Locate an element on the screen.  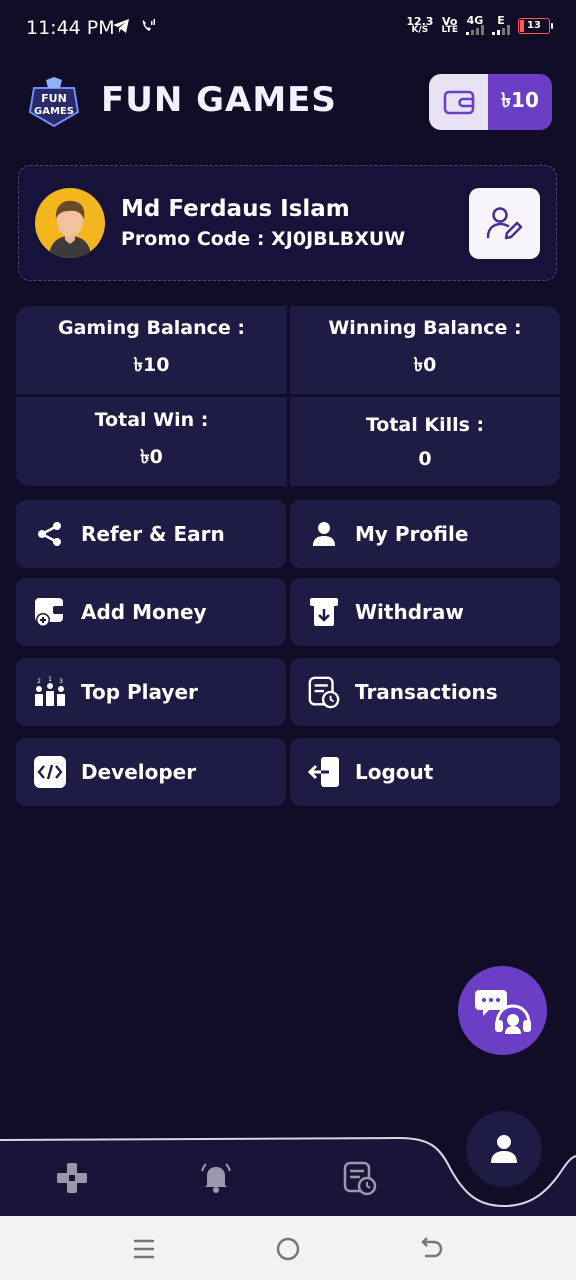
signal-e-icon: E is located at coordinates (501, 25).